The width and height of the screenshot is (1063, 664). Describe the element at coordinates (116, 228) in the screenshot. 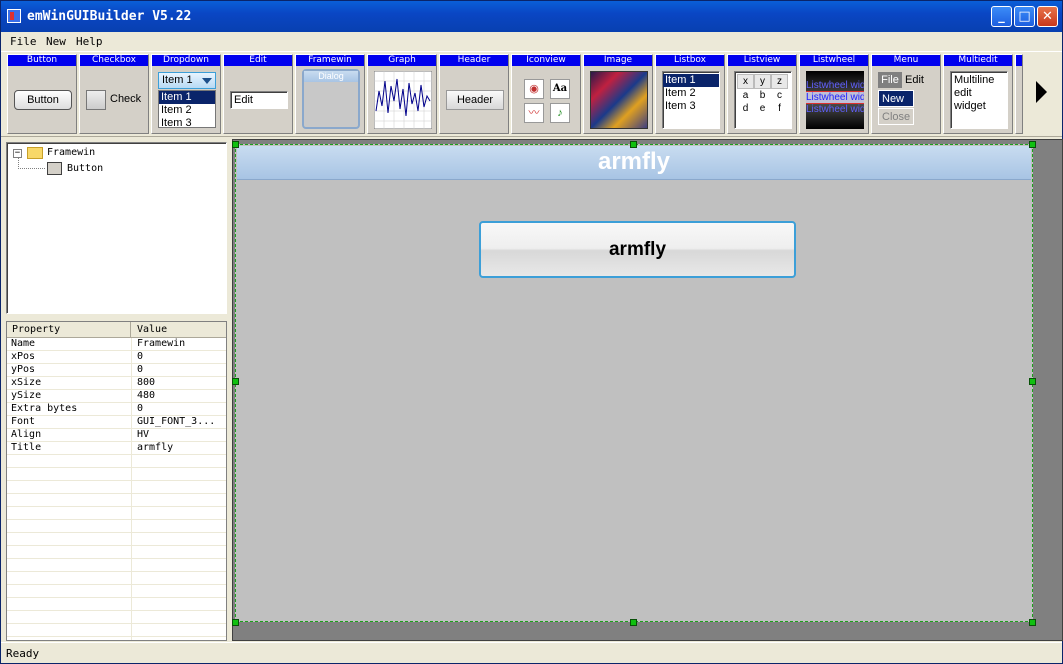

I see `widget-tree: − Framewin Button` at that location.